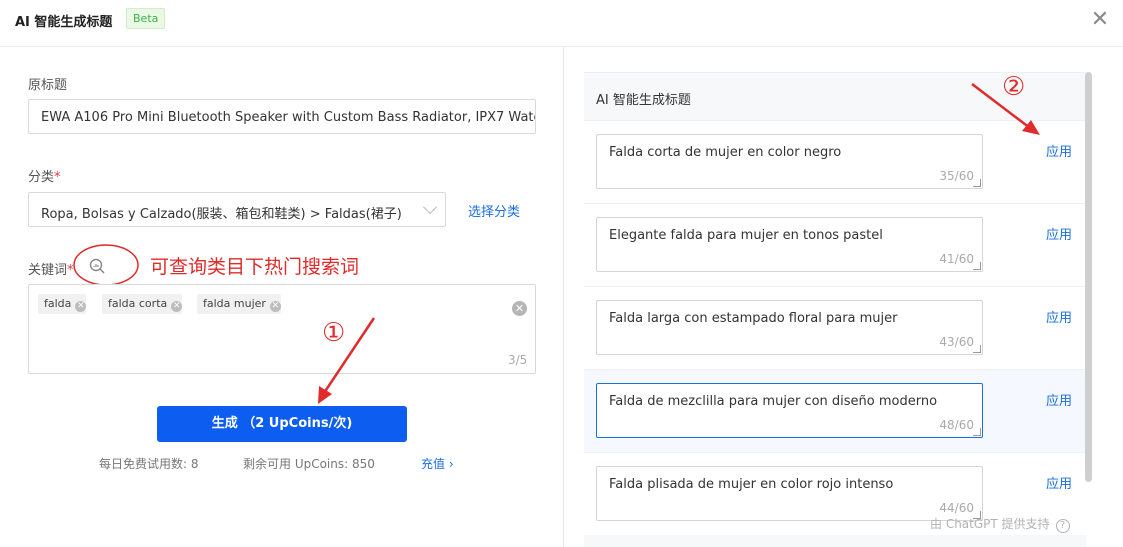 Image resolution: width=1123 pixels, height=547 pixels. I want to click on powered-by-footer: 由 ChatGPT 提供支持?, so click(1000, 524).